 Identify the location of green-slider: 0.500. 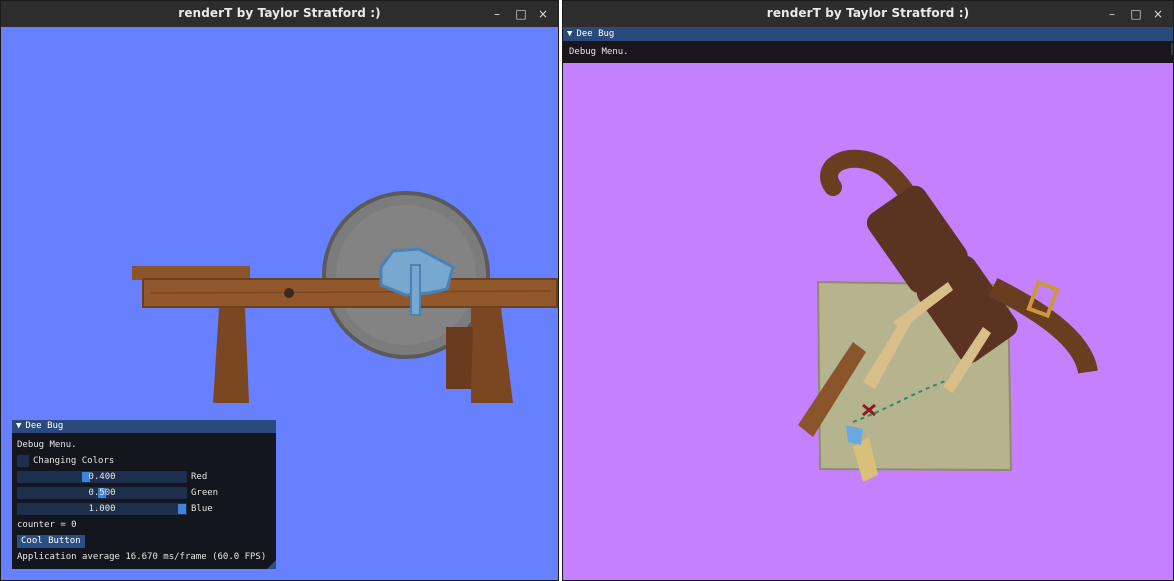
(102, 493).